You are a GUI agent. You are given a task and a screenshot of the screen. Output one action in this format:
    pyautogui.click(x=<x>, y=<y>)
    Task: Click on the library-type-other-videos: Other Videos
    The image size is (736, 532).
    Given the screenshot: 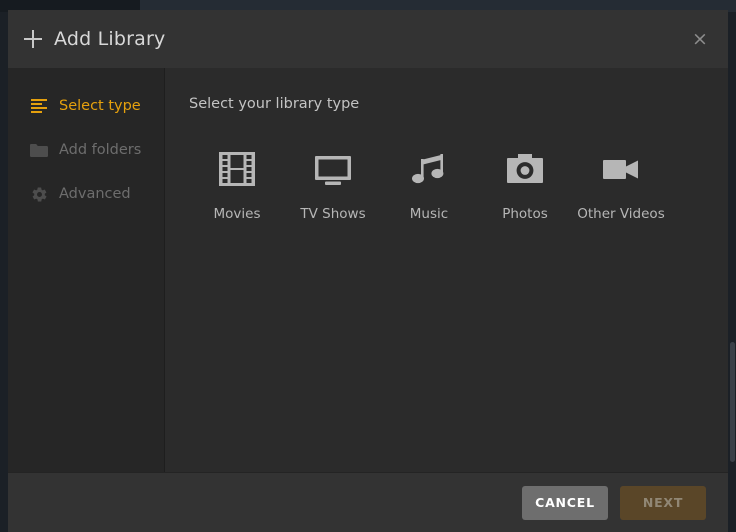 What is the action you would take?
    pyautogui.click(x=621, y=184)
    